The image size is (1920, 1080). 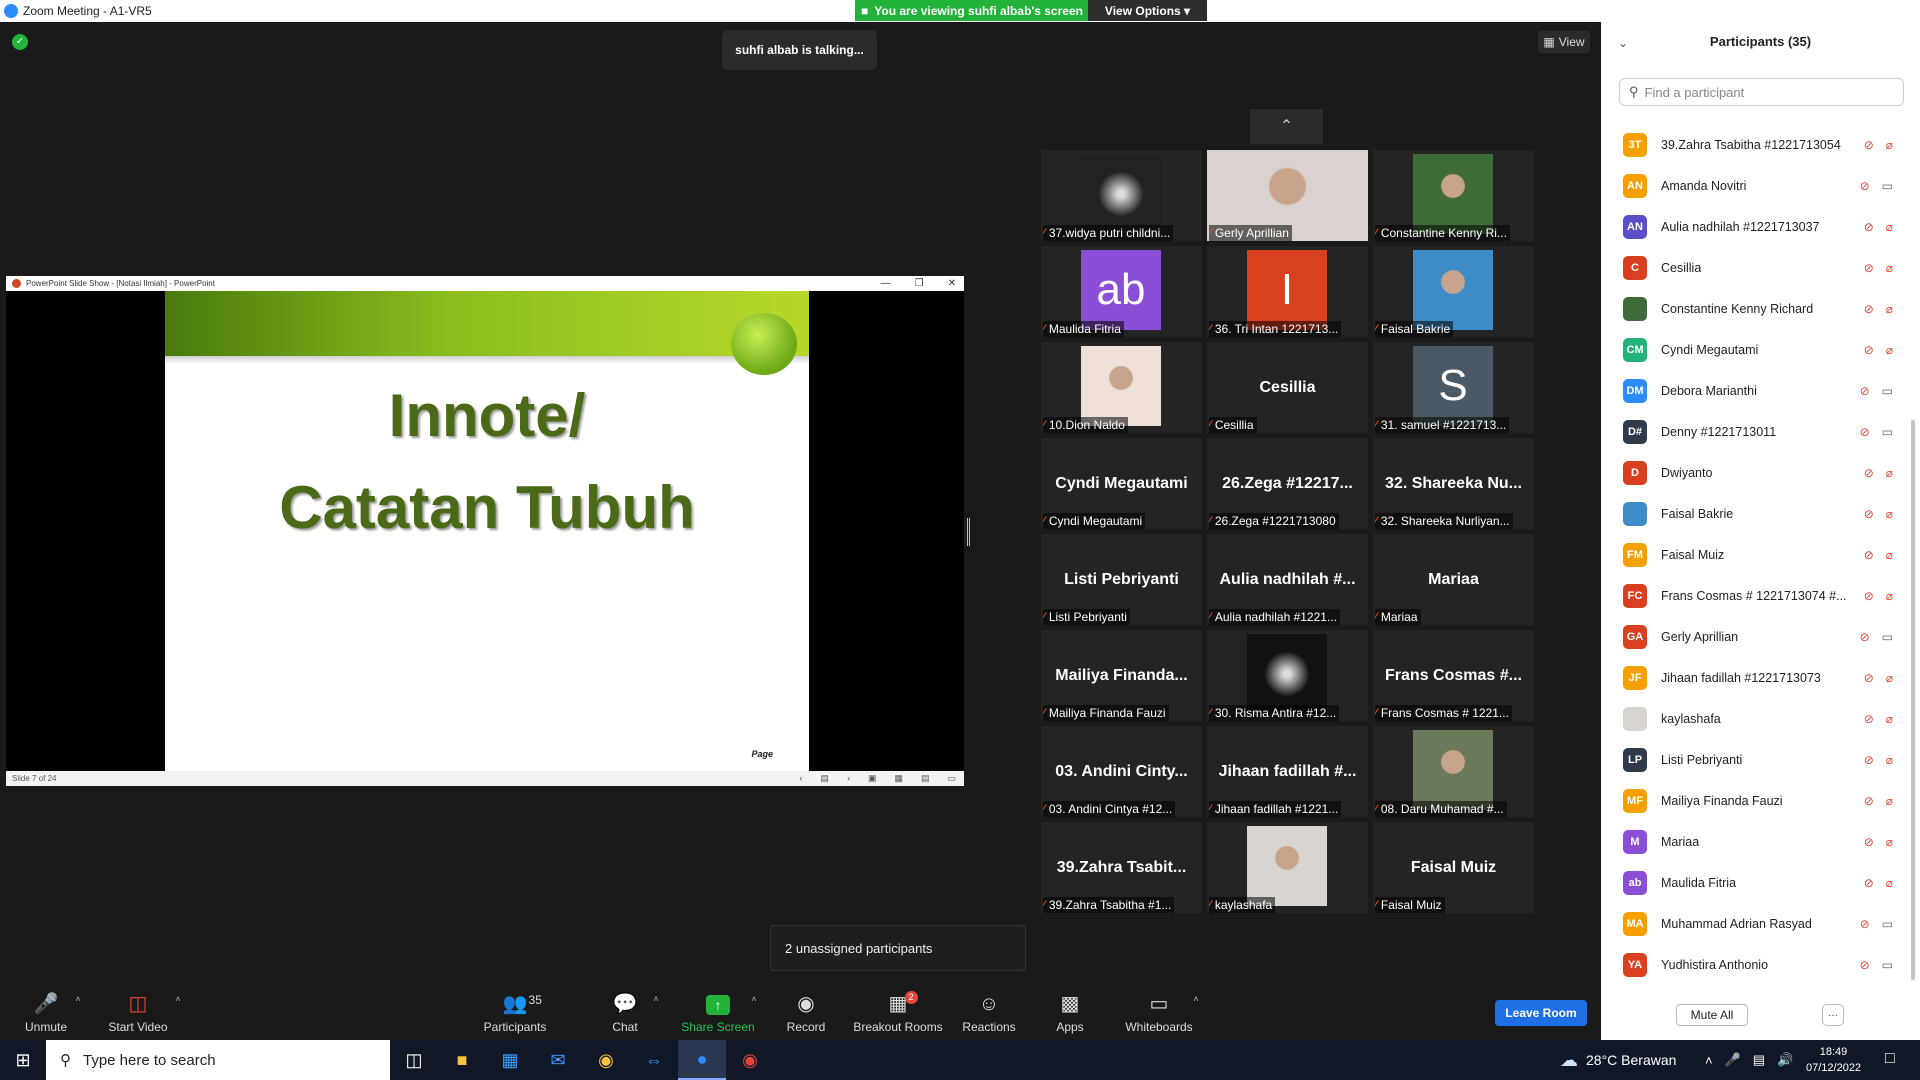 I want to click on window-title: Zoom Meeting - A1-VR5, so click(x=87, y=11).